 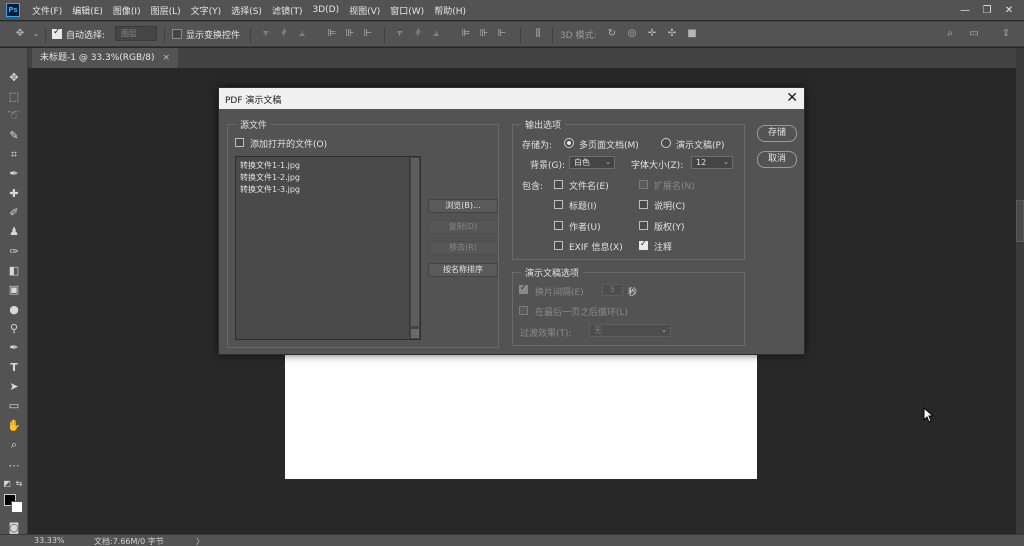 I want to click on align-vcenter-icon: ⫩, so click(x=284, y=34).